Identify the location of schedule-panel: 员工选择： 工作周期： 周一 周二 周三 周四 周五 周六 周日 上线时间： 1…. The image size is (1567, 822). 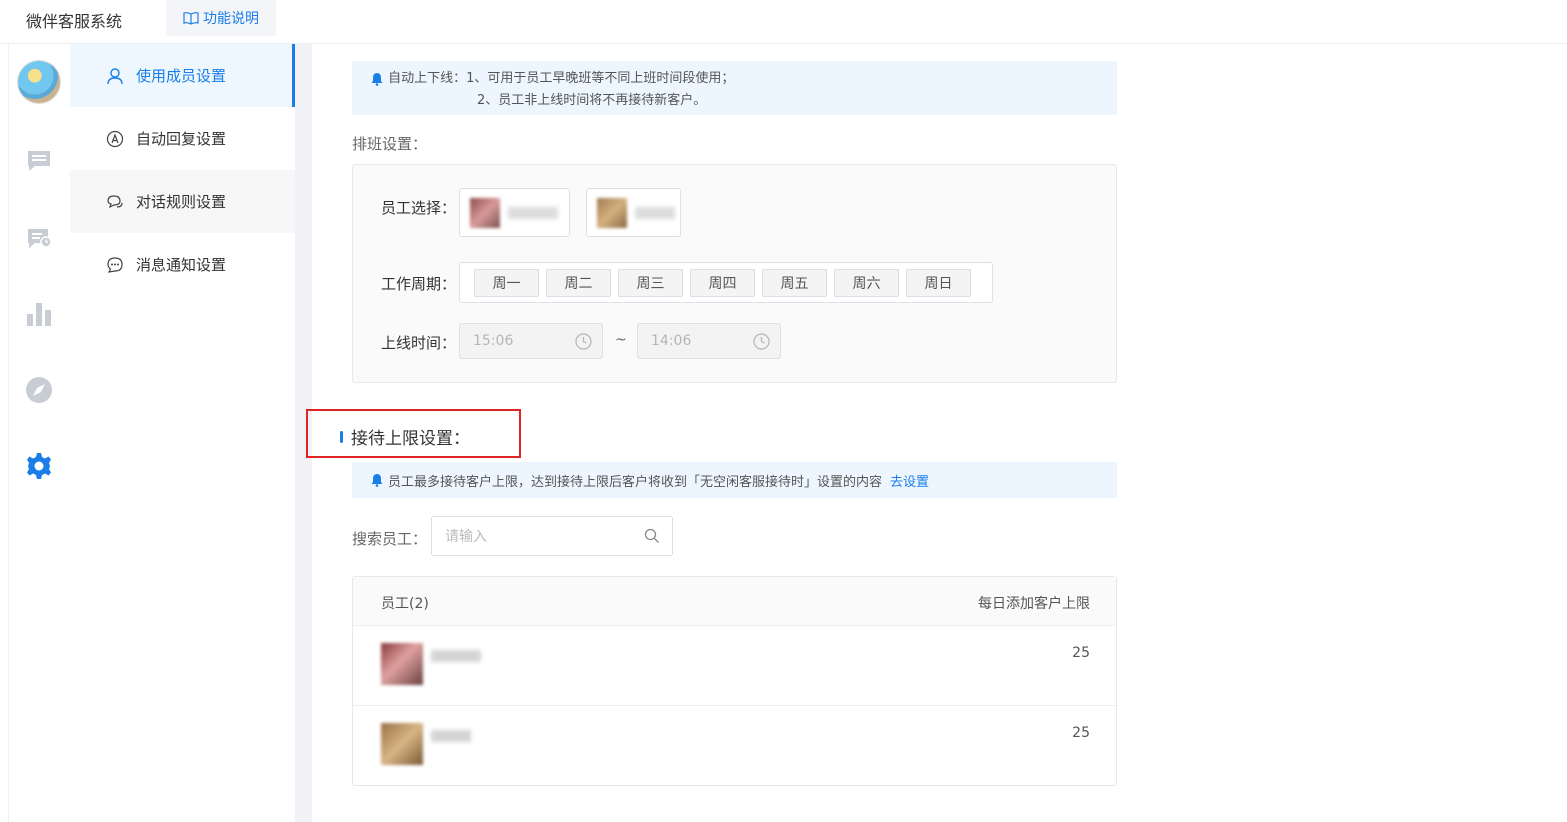
(734, 273).